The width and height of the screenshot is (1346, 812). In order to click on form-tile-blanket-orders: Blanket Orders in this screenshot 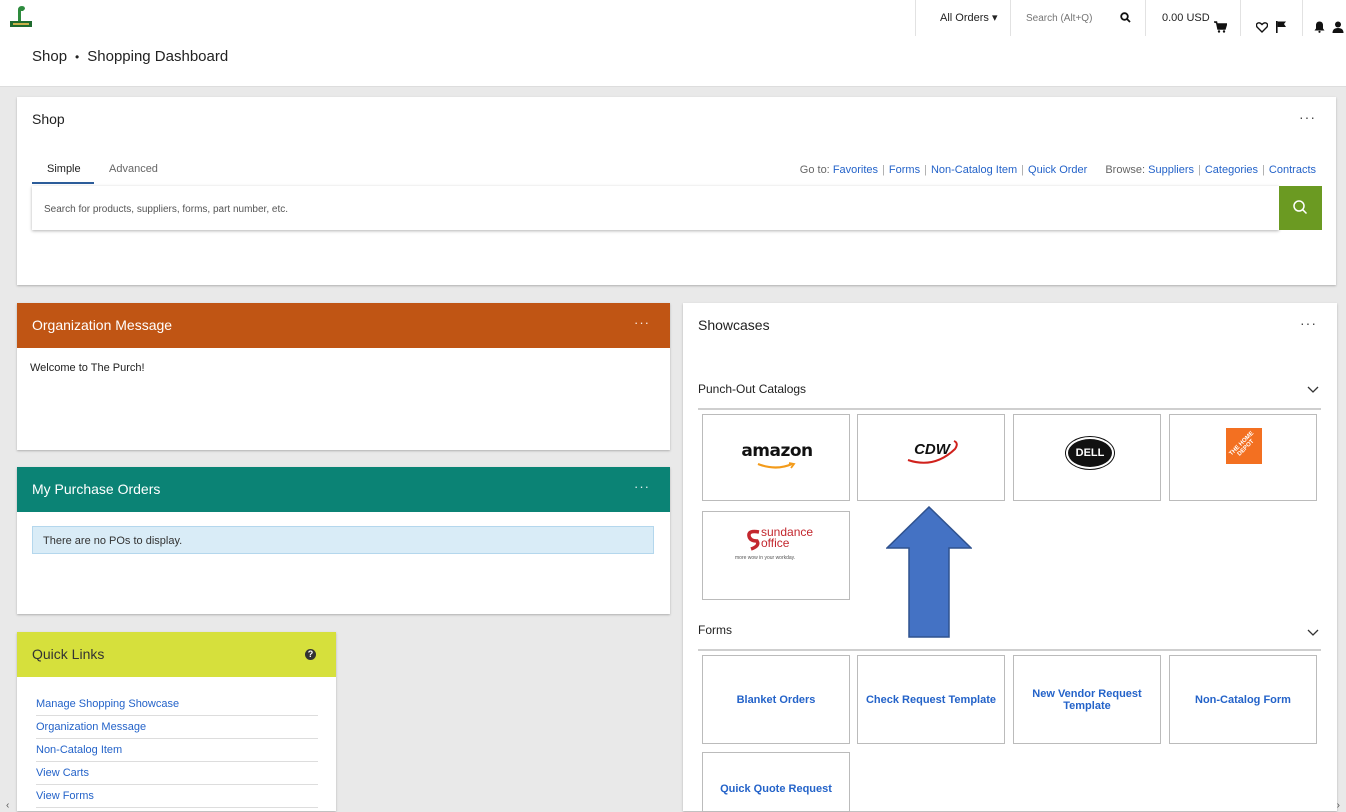, I will do `click(776, 699)`.